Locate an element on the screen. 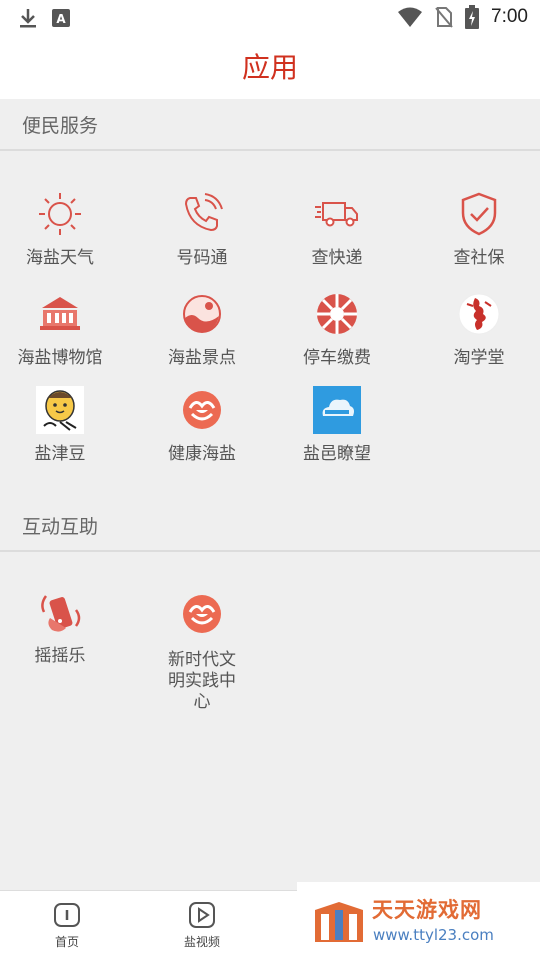 The height and width of the screenshot is (960, 540). dancer-icon is located at coordinates (479, 314).